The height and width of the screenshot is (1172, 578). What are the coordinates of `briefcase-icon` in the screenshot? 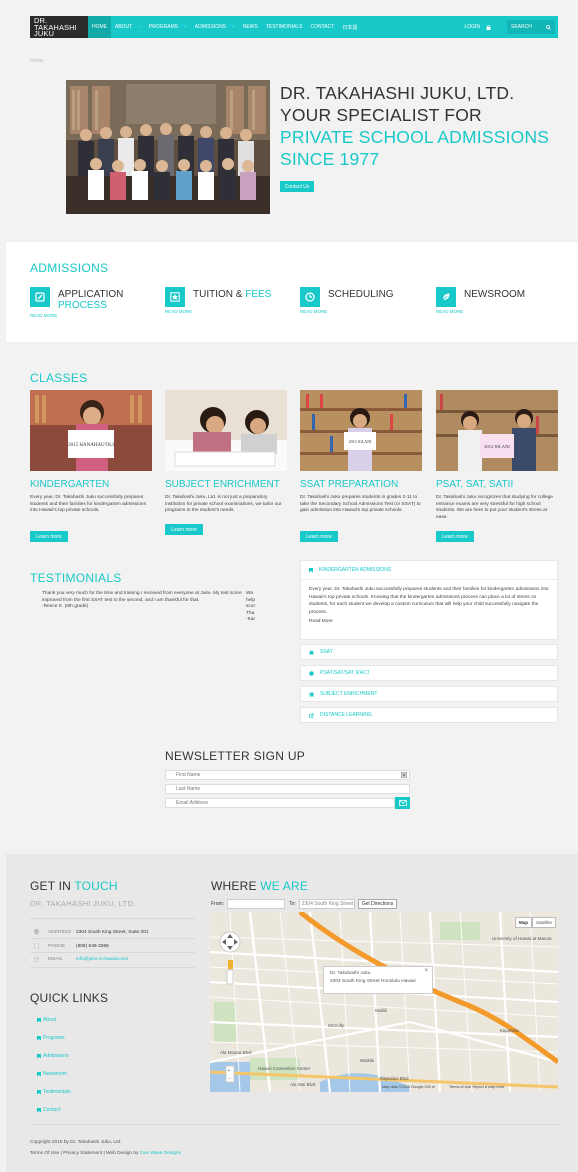 It's located at (311, 651).